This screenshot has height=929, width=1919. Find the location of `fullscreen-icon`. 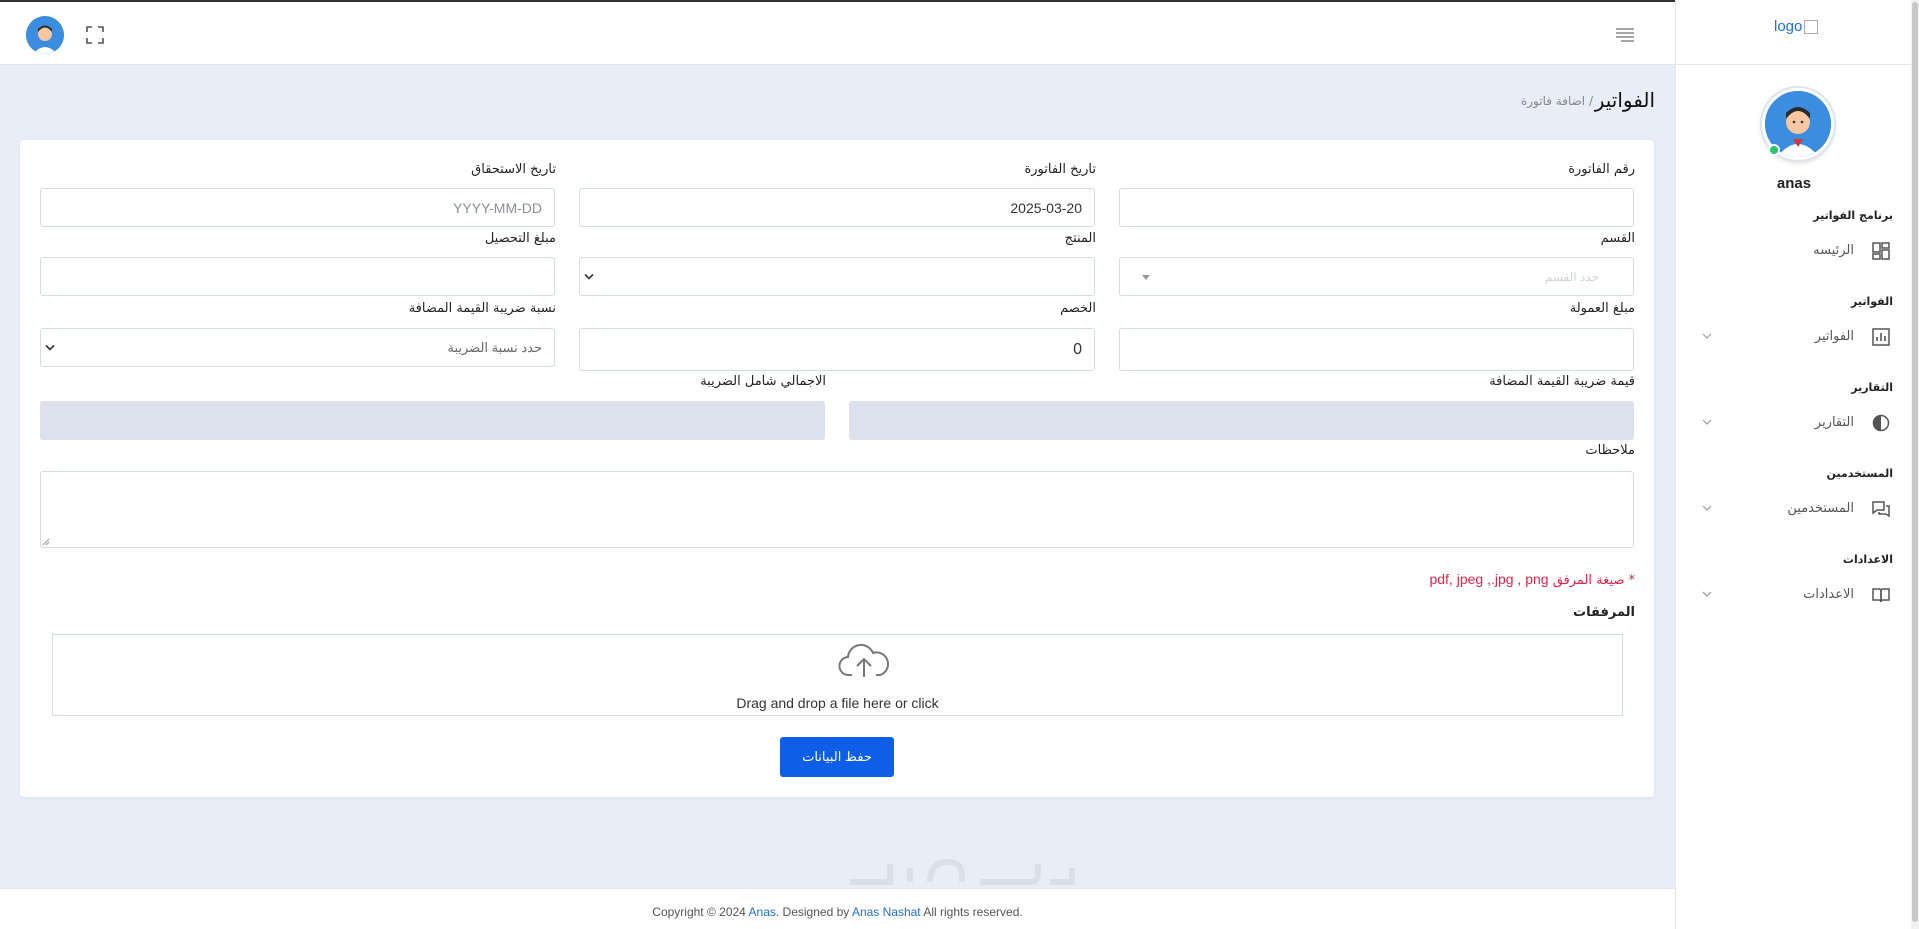

fullscreen-icon is located at coordinates (95, 35).